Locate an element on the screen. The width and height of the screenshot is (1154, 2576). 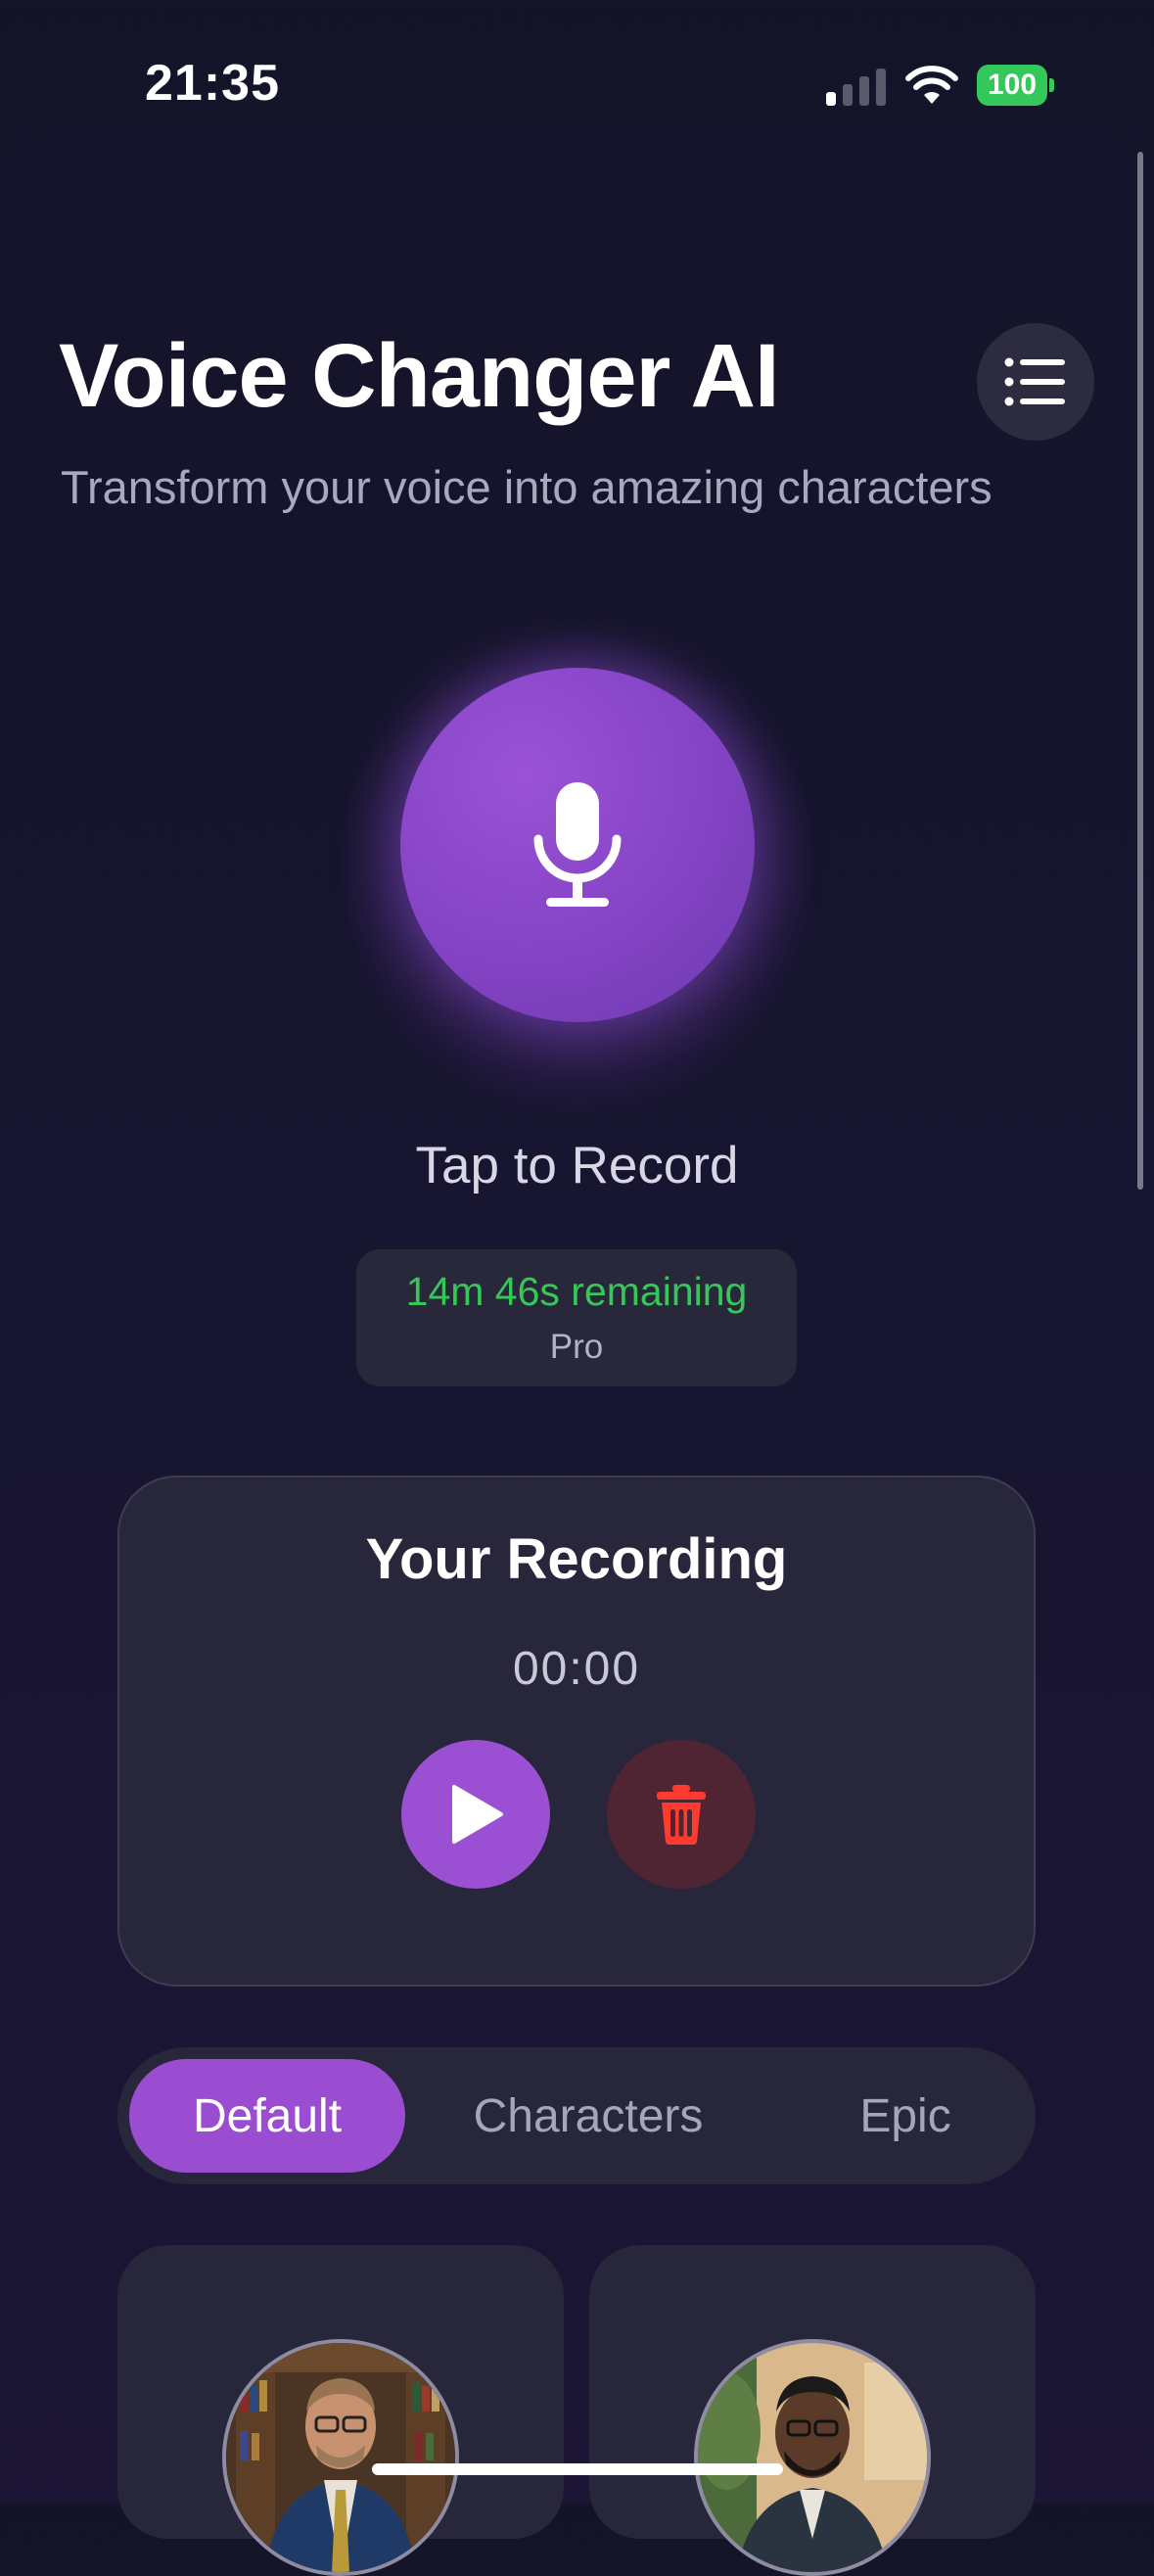
play-button is located at coordinates (475, 1814).